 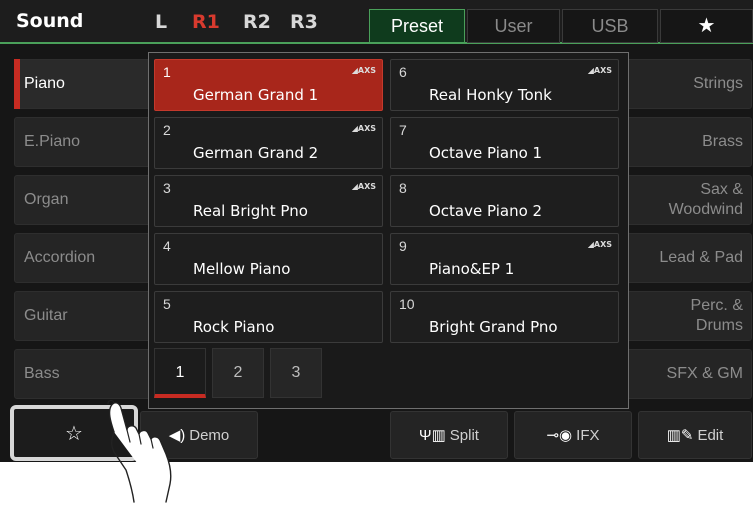 What do you see at coordinates (464, 435) in the screenshot?
I see `split-label: Split` at bounding box center [464, 435].